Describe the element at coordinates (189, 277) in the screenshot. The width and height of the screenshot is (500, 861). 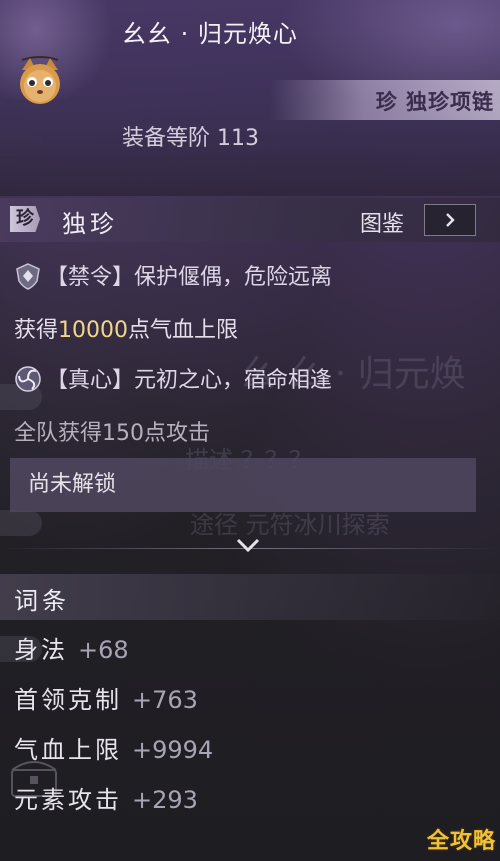
I see `effect-forbidden-title: 【禁令】保护偃偶，危险远离` at that location.